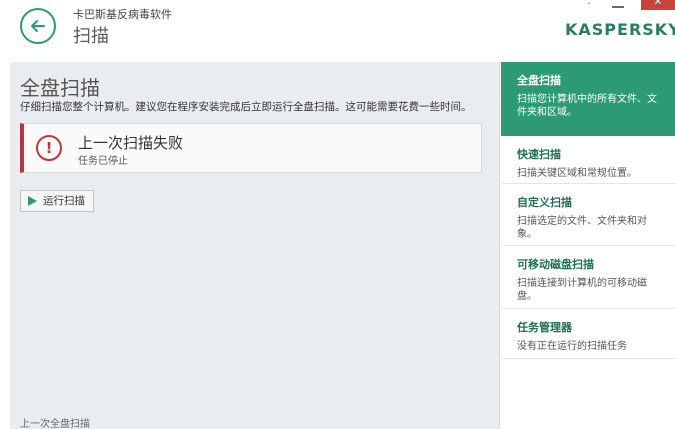  I want to click on sidebar-item-full-scan: 全盘扫描 扫描您计算机中的所有文件、文件夹和区域。, so click(588, 99).